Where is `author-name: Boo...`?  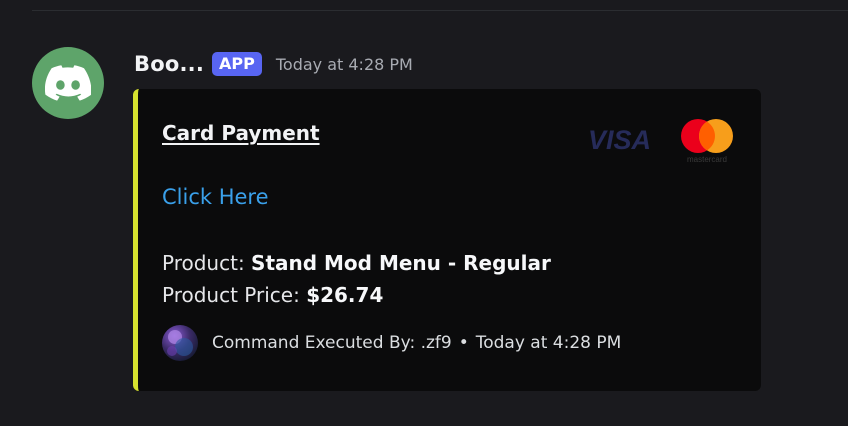
author-name: Boo... is located at coordinates (169, 64).